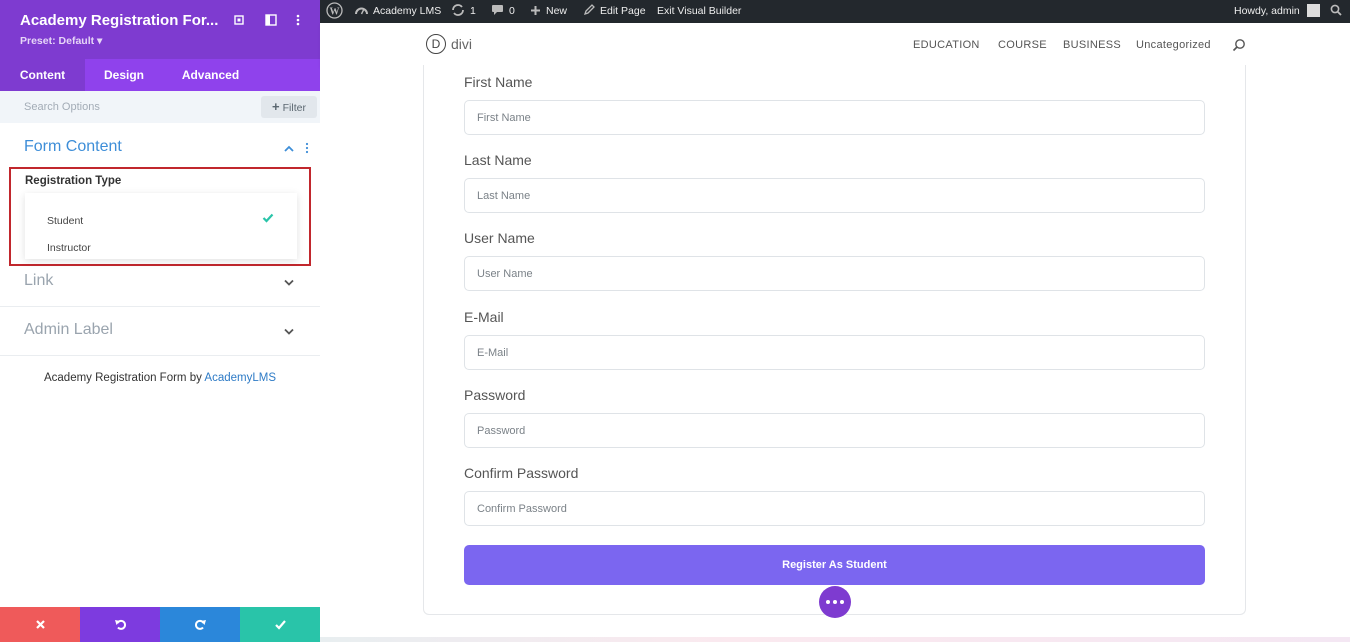 This screenshot has height=642, width=1350. I want to click on user-name-input, so click(834, 273).